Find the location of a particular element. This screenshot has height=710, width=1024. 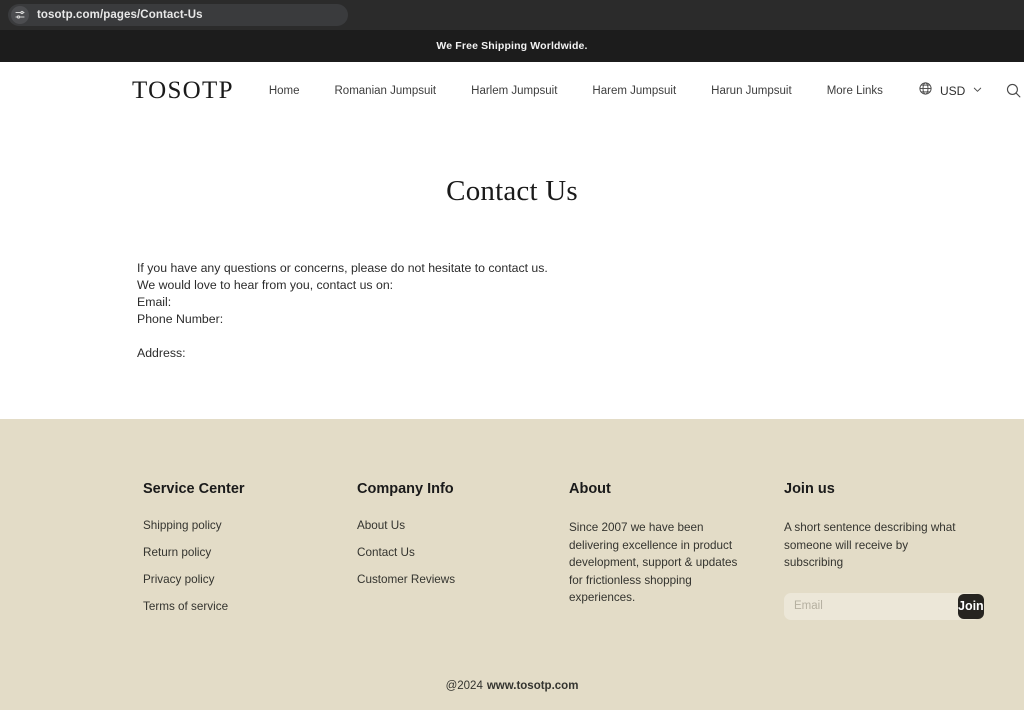

header-actions: USD is located at coordinates (971, 91).